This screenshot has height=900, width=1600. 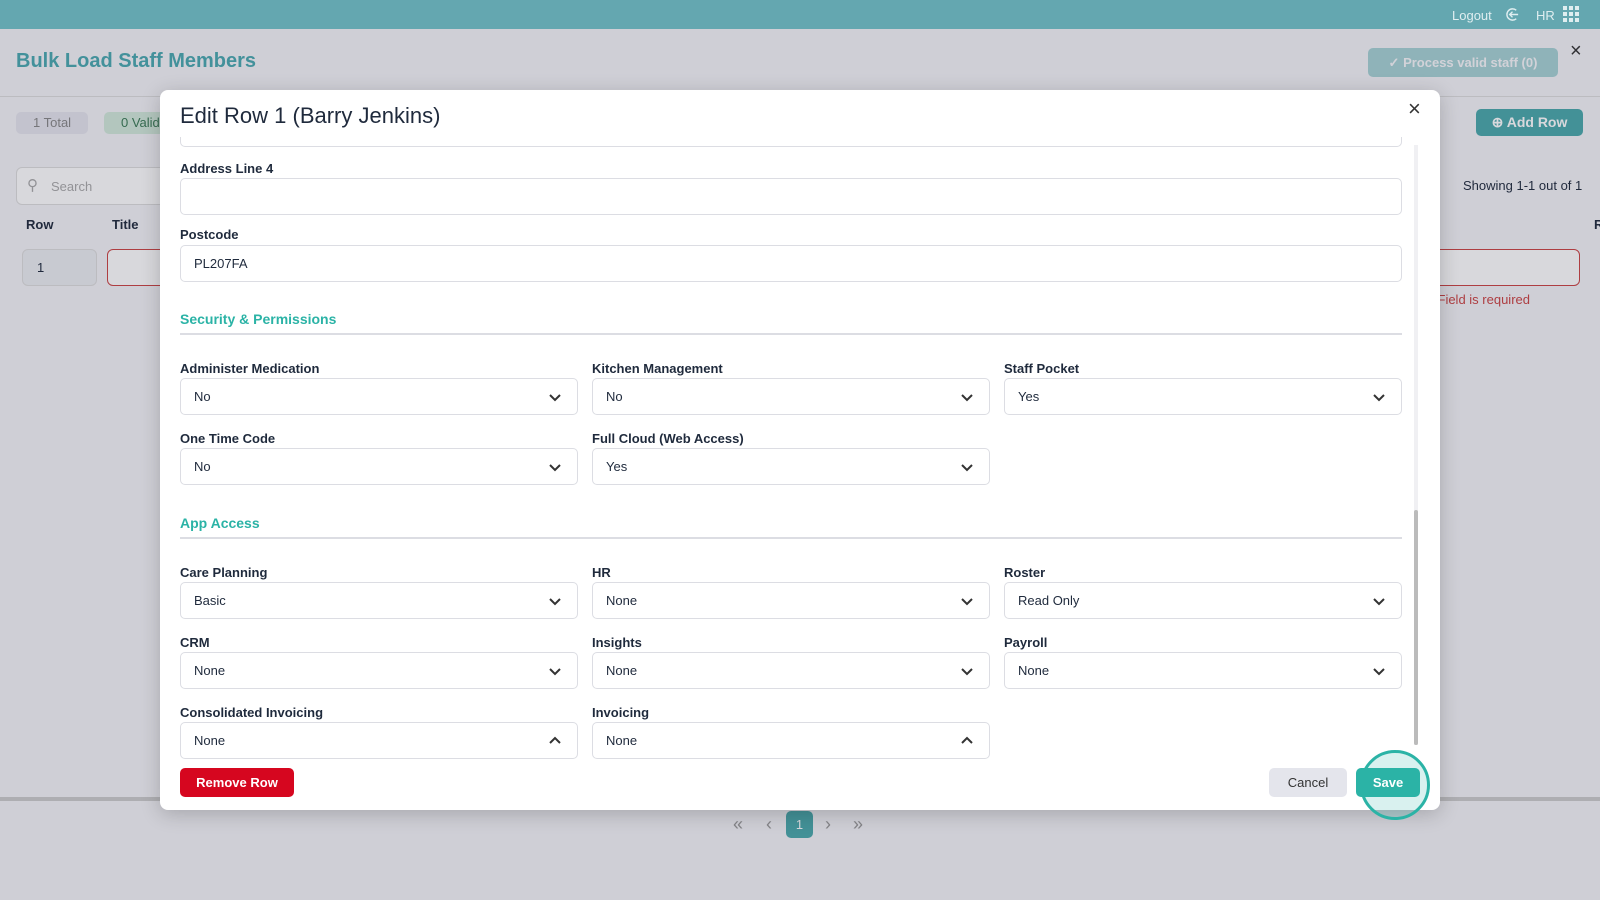 What do you see at coordinates (1026, 642) in the screenshot?
I see `payroll-label: Payroll` at bounding box center [1026, 642].